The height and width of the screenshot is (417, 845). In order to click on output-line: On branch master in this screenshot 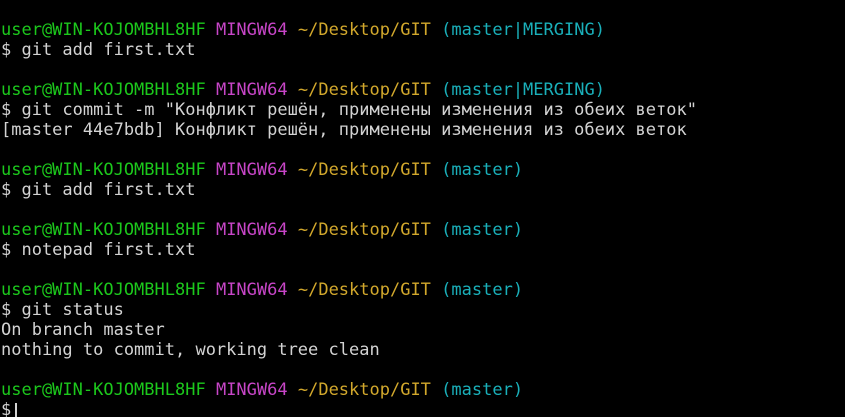, I will do `click(83, 330)`.